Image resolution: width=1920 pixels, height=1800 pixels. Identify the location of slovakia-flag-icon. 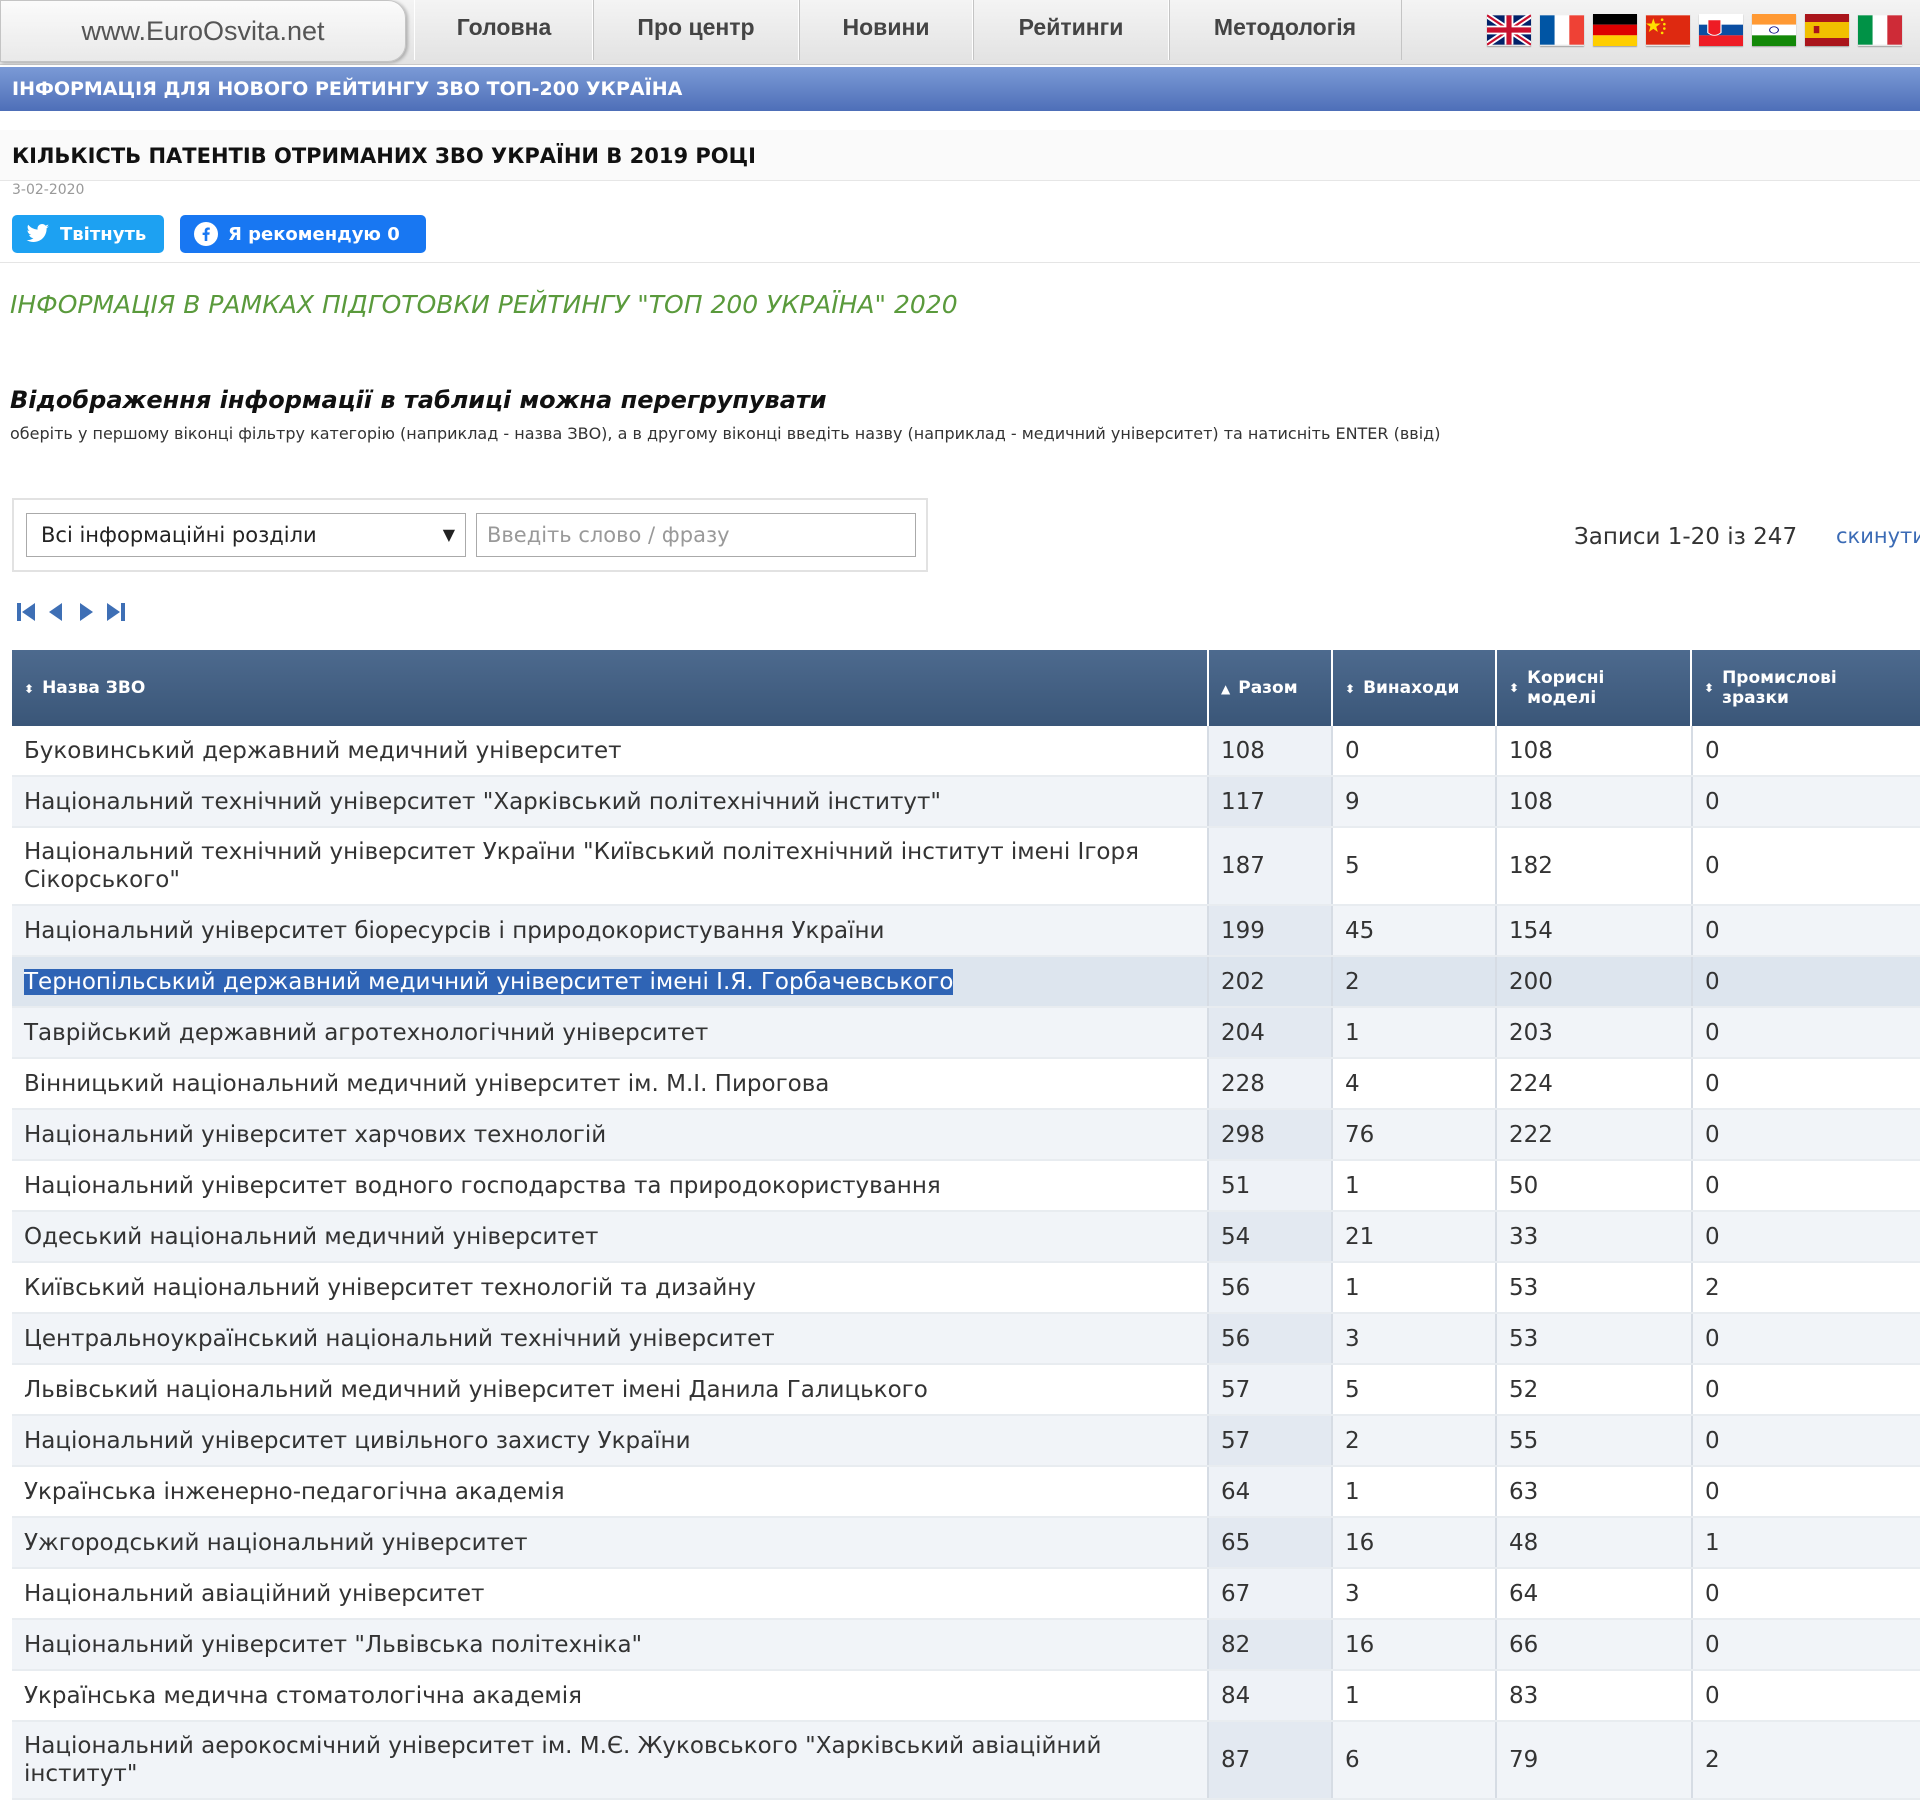
(1721, 30).